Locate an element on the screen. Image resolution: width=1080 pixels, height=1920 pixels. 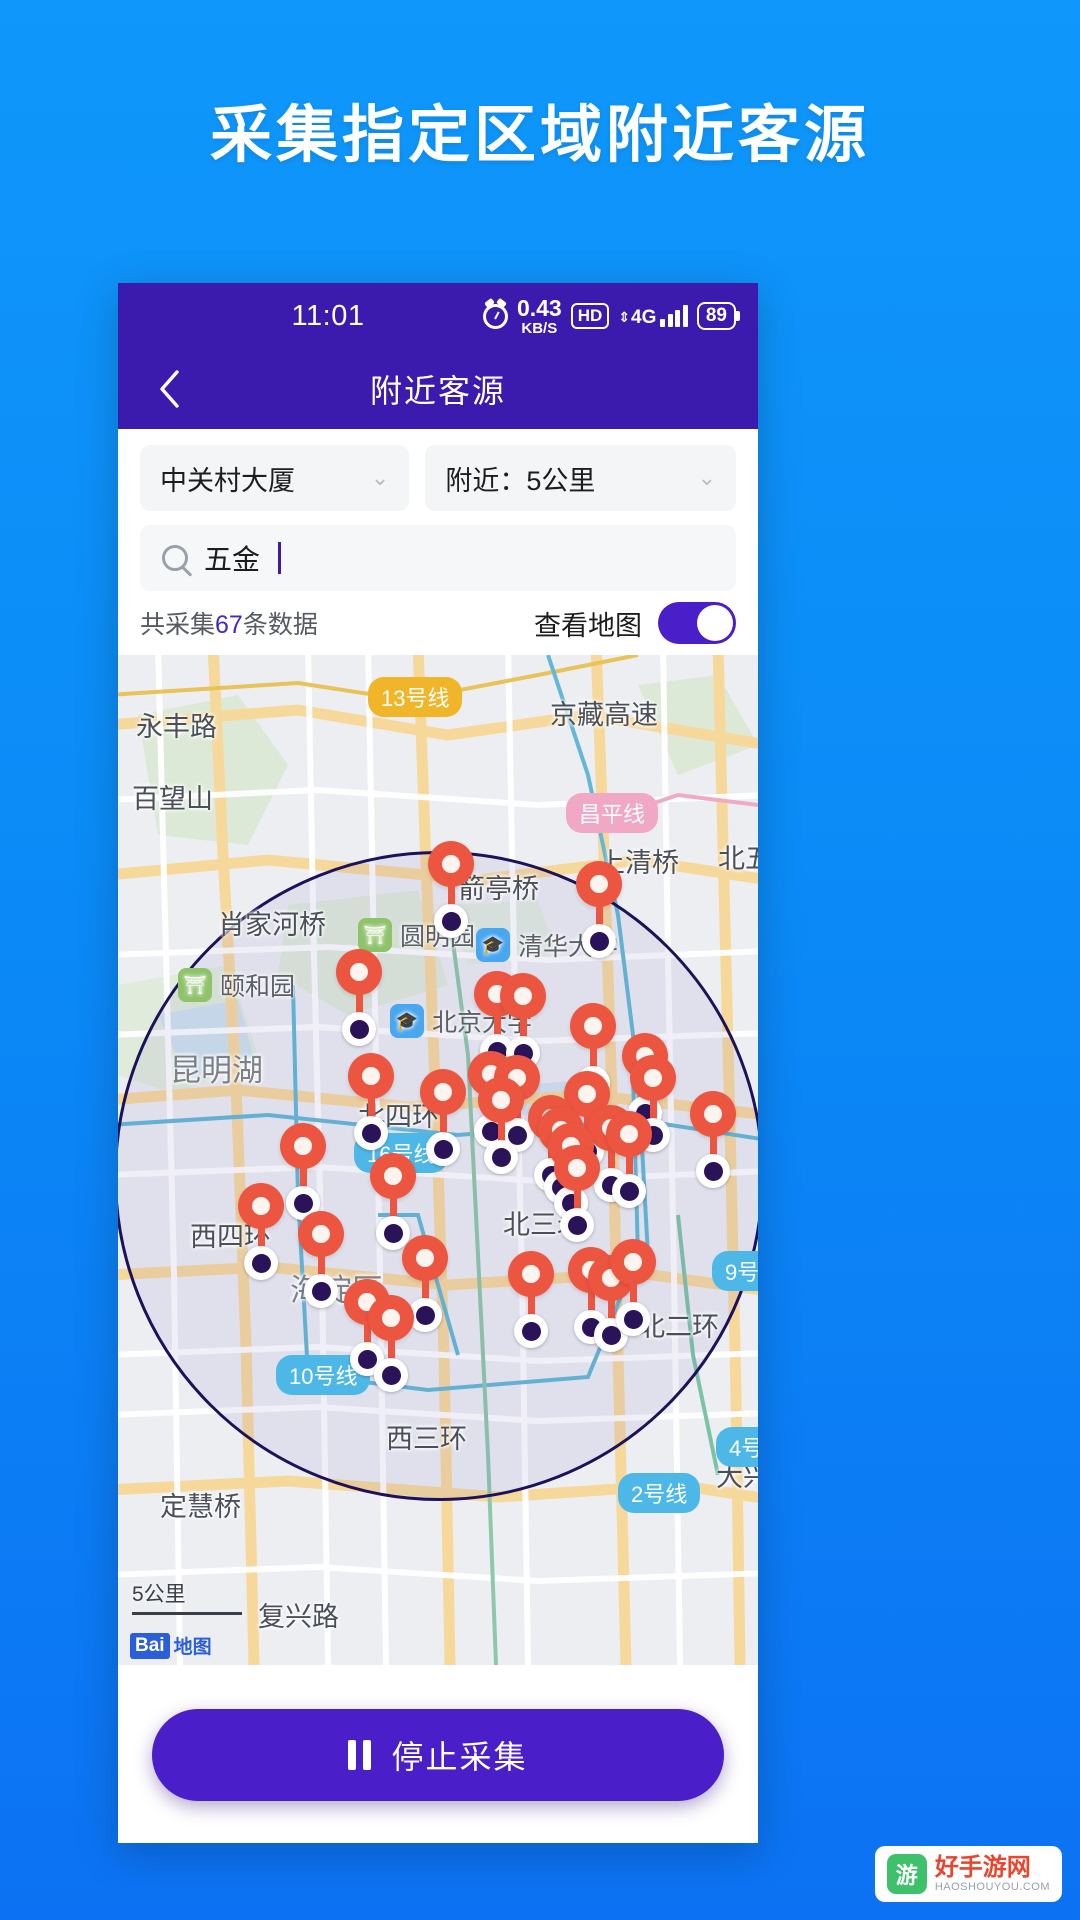
stop-collect-label: 停止采集 is located at coordinates (459, 1757).